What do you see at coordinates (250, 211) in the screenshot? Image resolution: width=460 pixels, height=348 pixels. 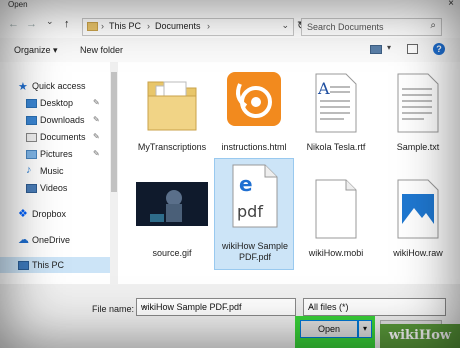 I see `pdf-thumb-label: pdf` at bounding box center [250, 211].